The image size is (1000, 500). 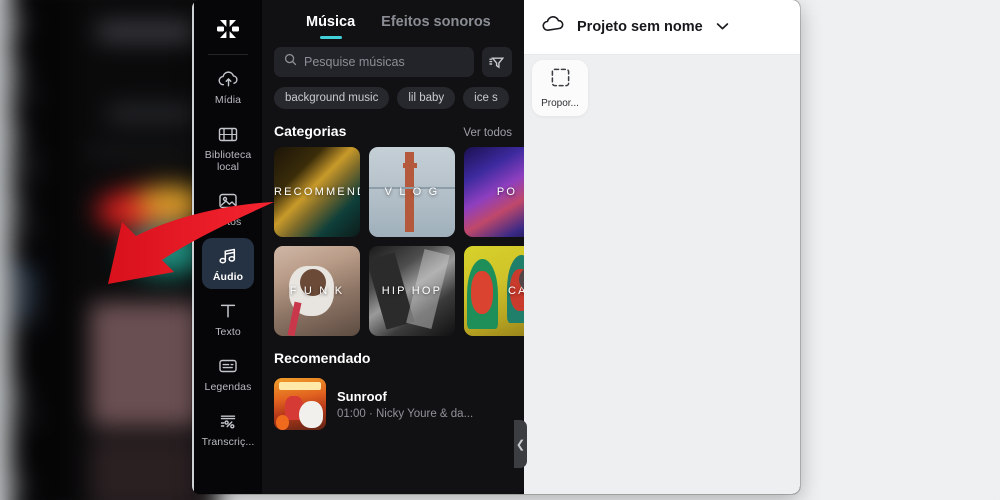 I want to click on sidebar-item-label: Texto, so click(x=228, y=332).